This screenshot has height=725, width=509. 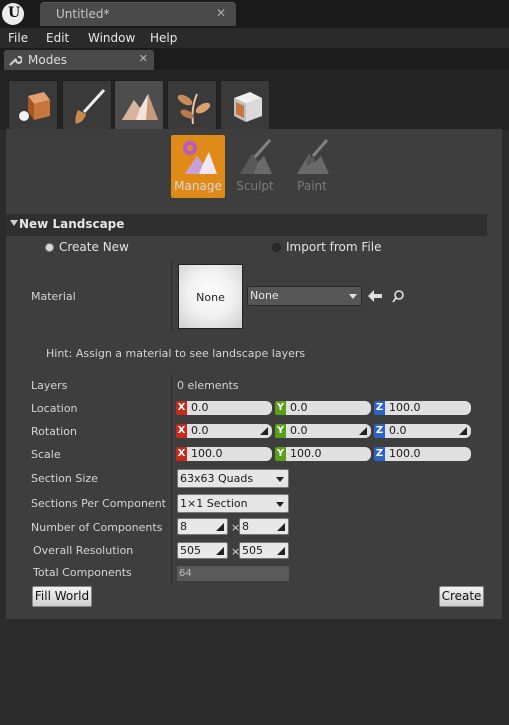 What do you see at coordinates (98, 503) in the screenshot?
I see `sections-per-component-label: Sections Per Component` at bounding box center [98, 503].